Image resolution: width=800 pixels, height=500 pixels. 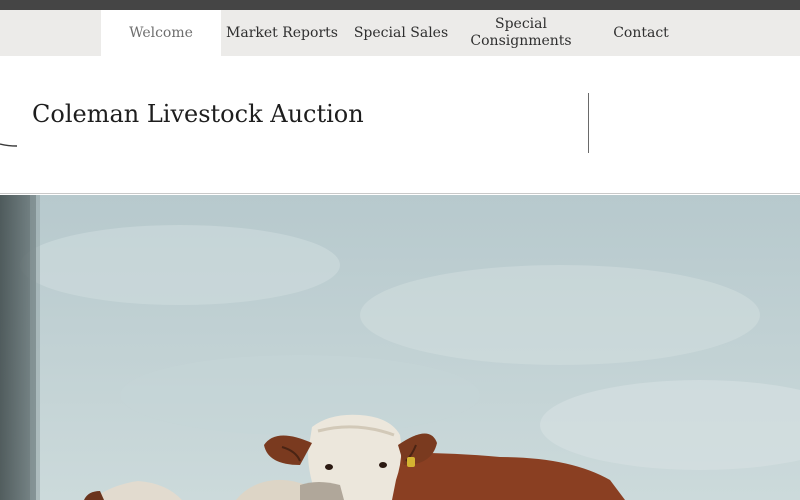 I want to click on nav-item-label: Special Sales, so click(x=401, y=32).